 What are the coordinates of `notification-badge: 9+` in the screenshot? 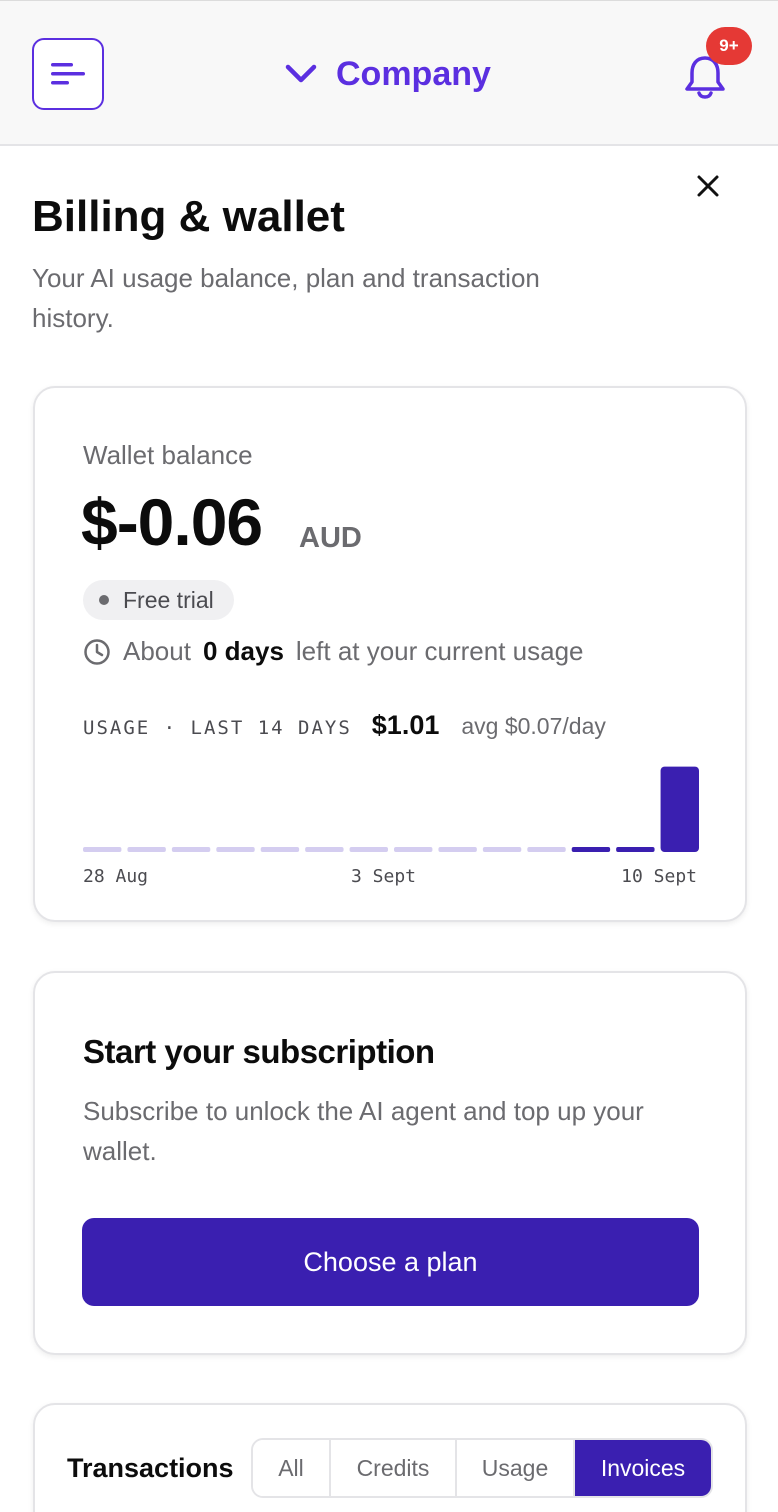 It's located at (729, 46).